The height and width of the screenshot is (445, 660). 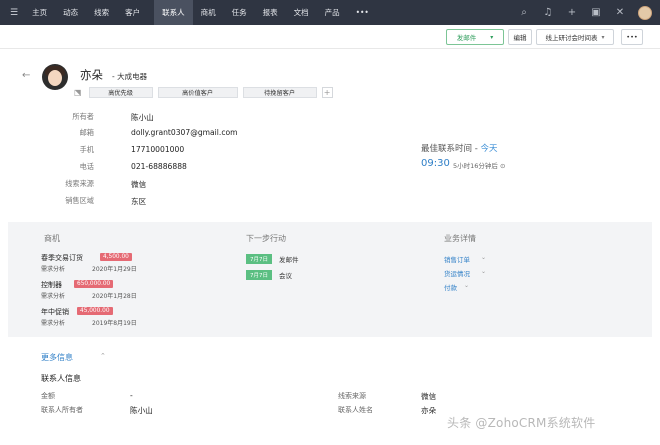 What do you see at coordinates (548, 12) in the screenshot?
I see `bell-icon: ♫` at bounding box center [548, 12].